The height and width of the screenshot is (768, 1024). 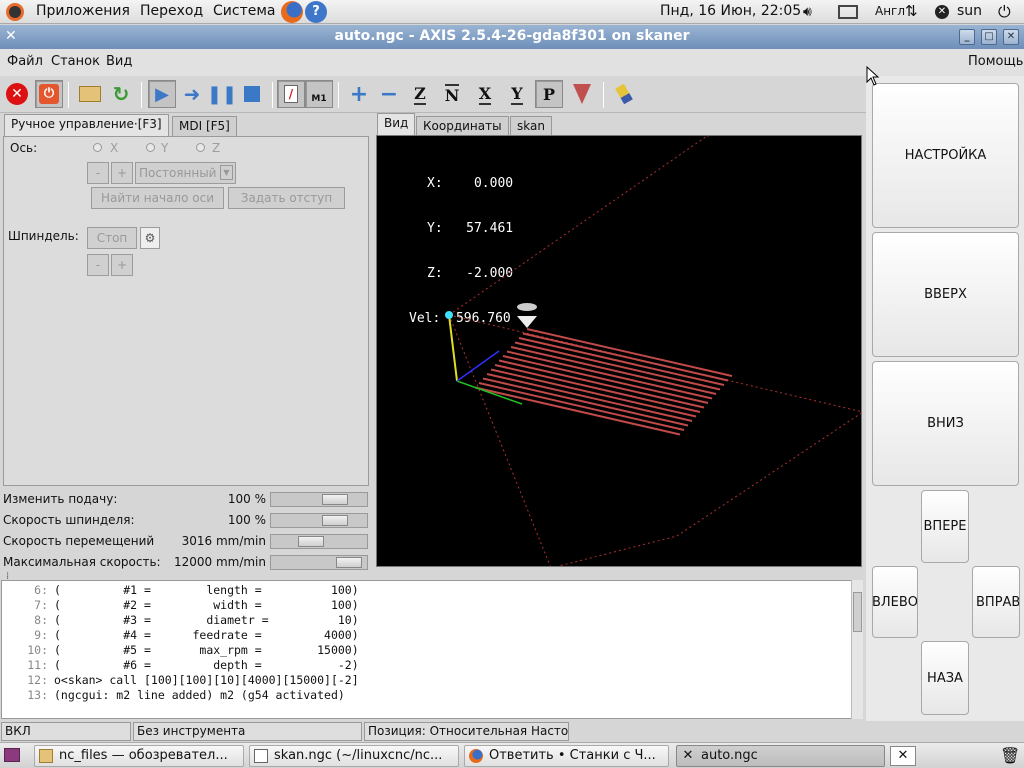 What do you see at coordinates (204, 126) in the screenshot?
I see `tab-mdi: MDI [F5]` at bounding box center [204, 126].